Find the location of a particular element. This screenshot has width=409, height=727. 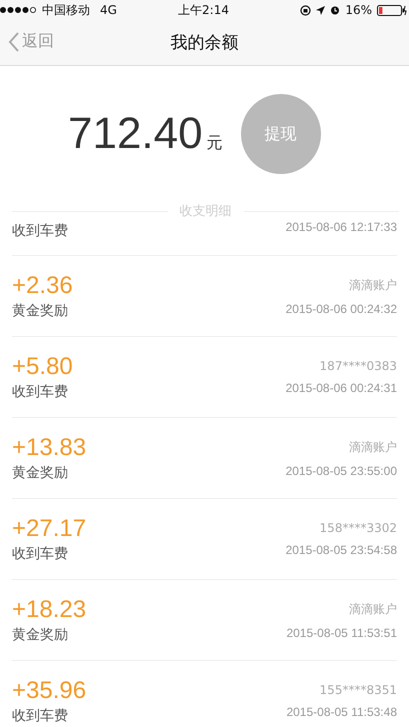

transaction-row: +5.80 收到车费 187****0383 2015-08-06 00:24:31 is located at coordinates (204, 377).